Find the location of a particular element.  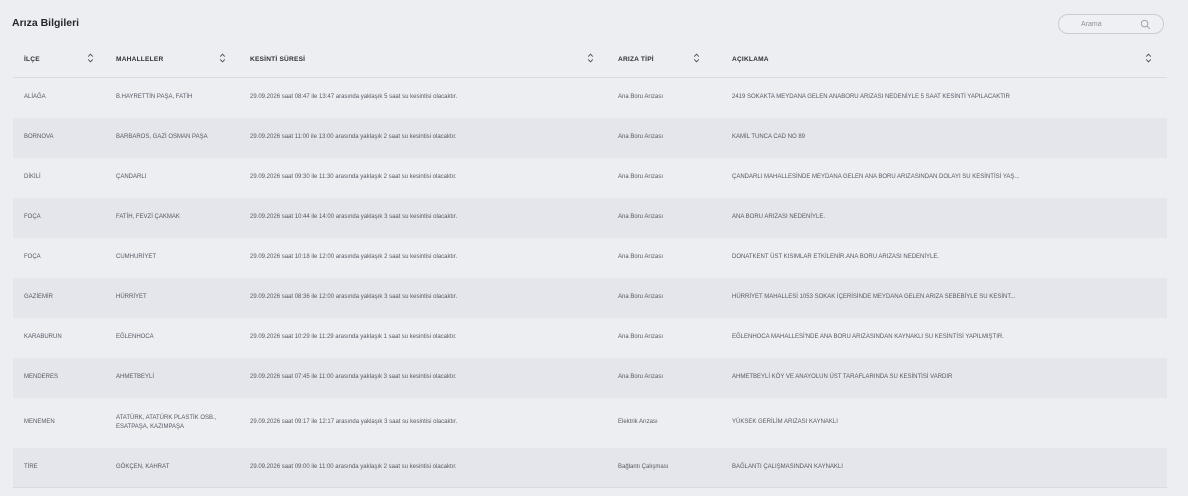

column-label: AÇIKLAMA is located at coordinates (750, 59).